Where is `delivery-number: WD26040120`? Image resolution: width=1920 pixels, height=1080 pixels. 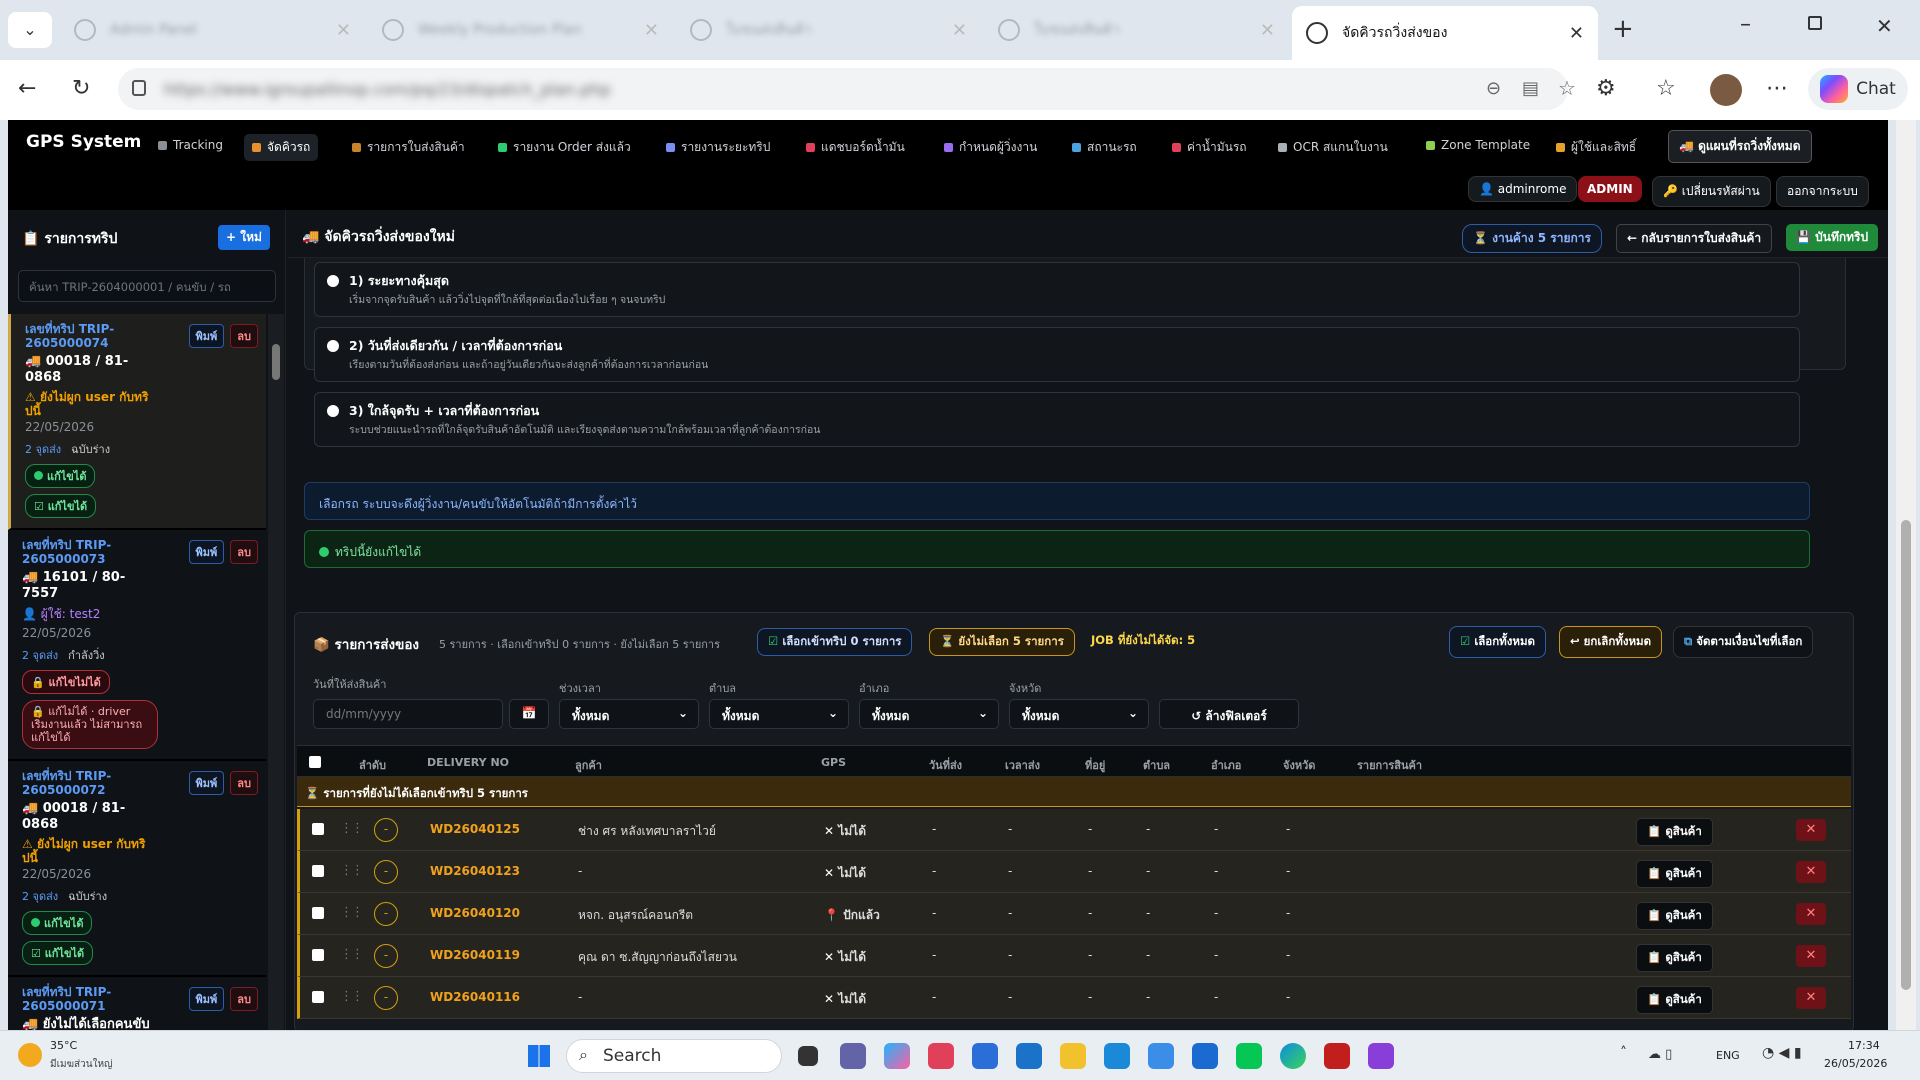 delivery-number: WD26040120 is located at coordinates (475, 913).